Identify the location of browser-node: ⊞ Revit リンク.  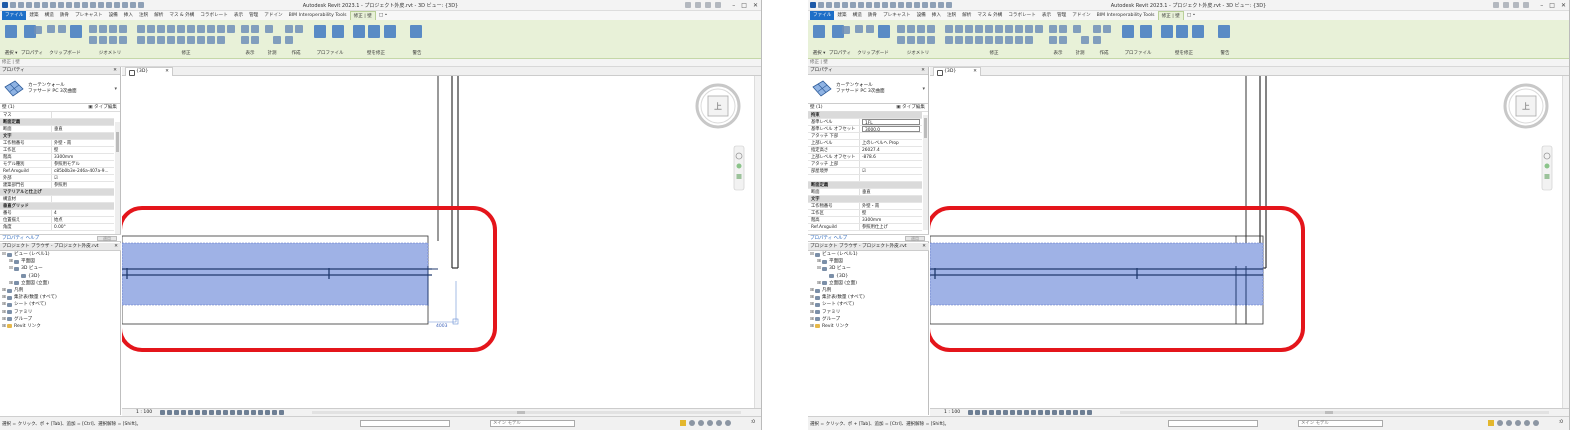
(60, 326).